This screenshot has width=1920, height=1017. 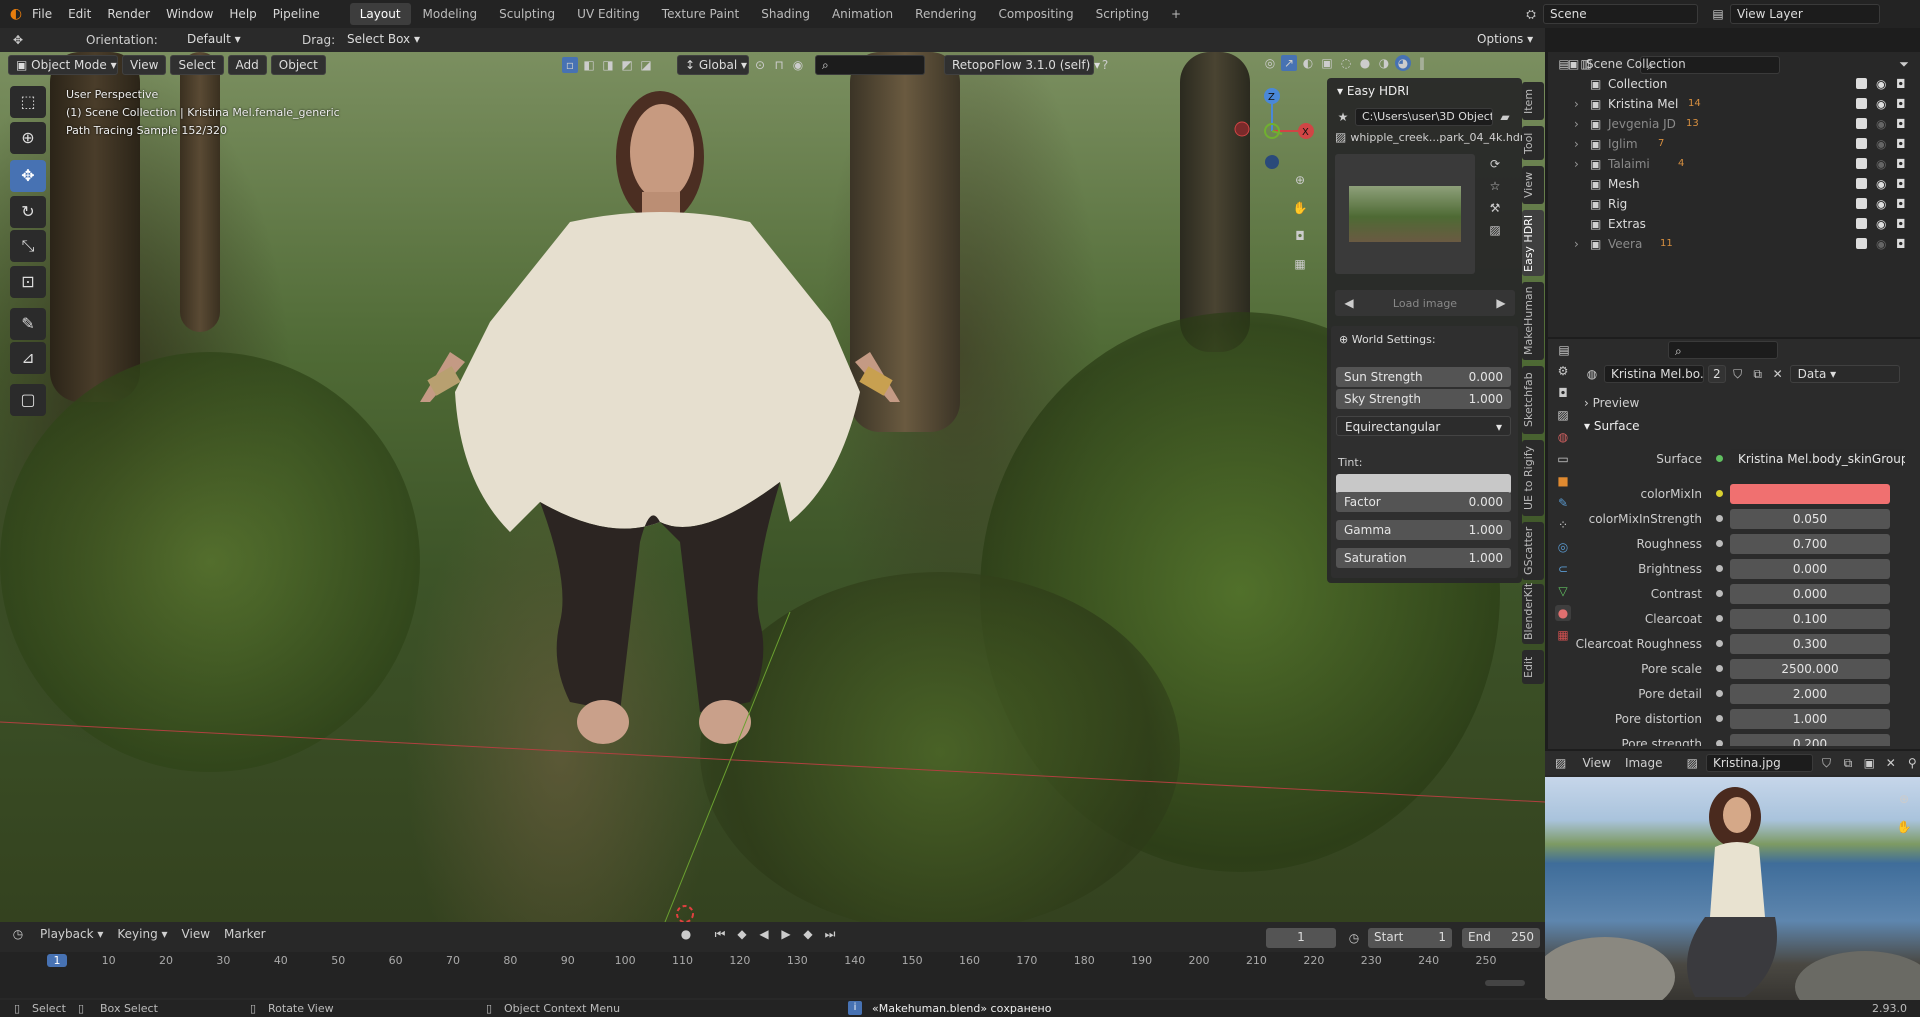 I want to click on preview-section: › Preview, so click(x=1611, y=403).